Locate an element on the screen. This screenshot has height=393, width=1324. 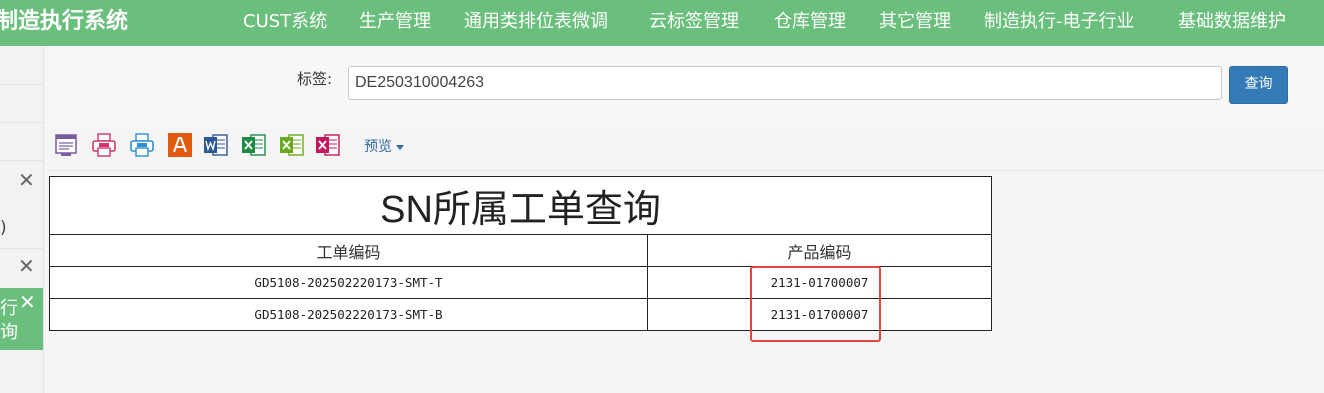
column-header-product-code: 产品编码 is located at coordinates (819, 250).